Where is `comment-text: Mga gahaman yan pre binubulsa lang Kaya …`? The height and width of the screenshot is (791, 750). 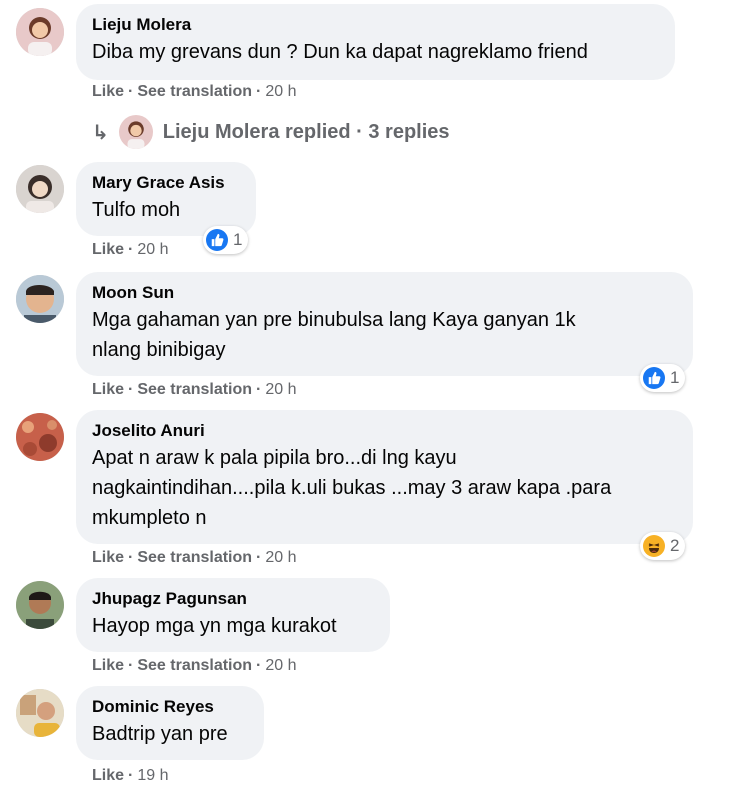
comment-text: Mga gahaman yan pre binubulsa lang Kaya … is located at coordinates (334, 335).